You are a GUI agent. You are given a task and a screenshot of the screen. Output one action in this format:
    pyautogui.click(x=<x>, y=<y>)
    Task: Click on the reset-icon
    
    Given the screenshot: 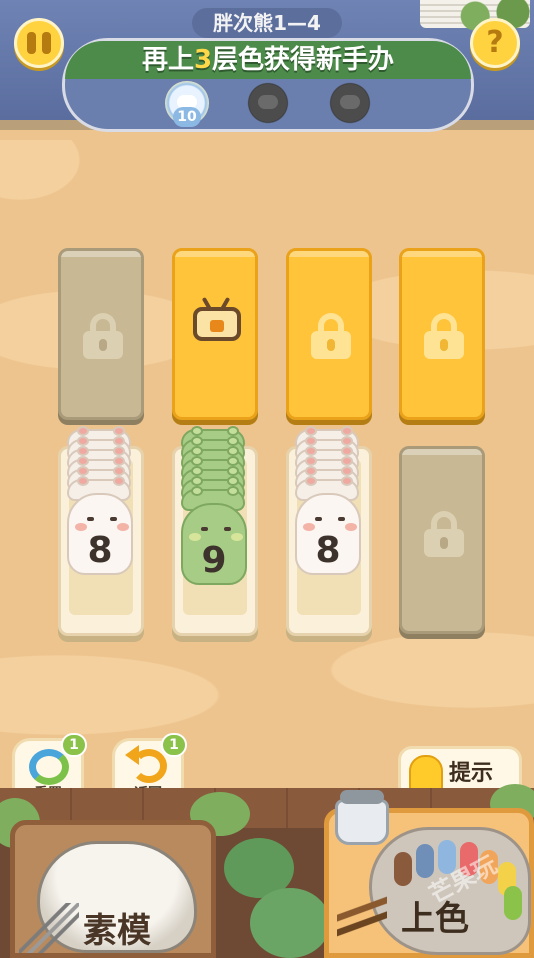 What is the action you would take?
    pyautogui.click(x=49, y=767)
    